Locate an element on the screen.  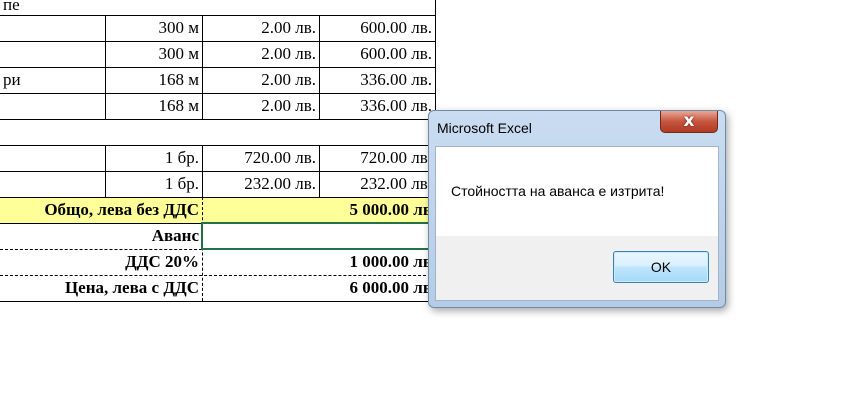
advance-label-cell: Аванс is located at coordinates (101, 237).